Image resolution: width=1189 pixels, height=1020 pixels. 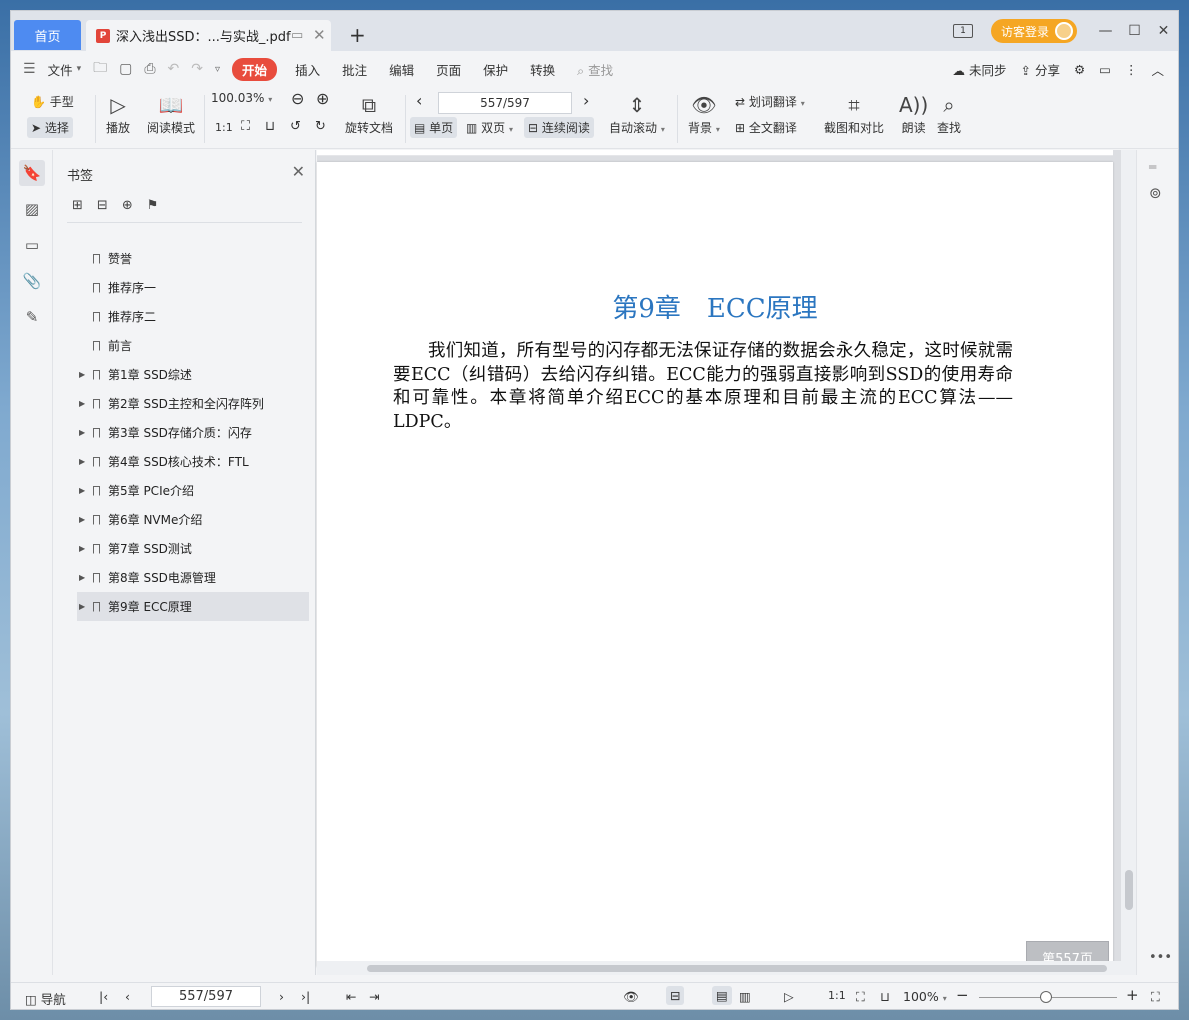 What do you see at coordinates (125, 69) in the screenshot?
I see `save-icon: ▢` at bounding box center [125, 69].